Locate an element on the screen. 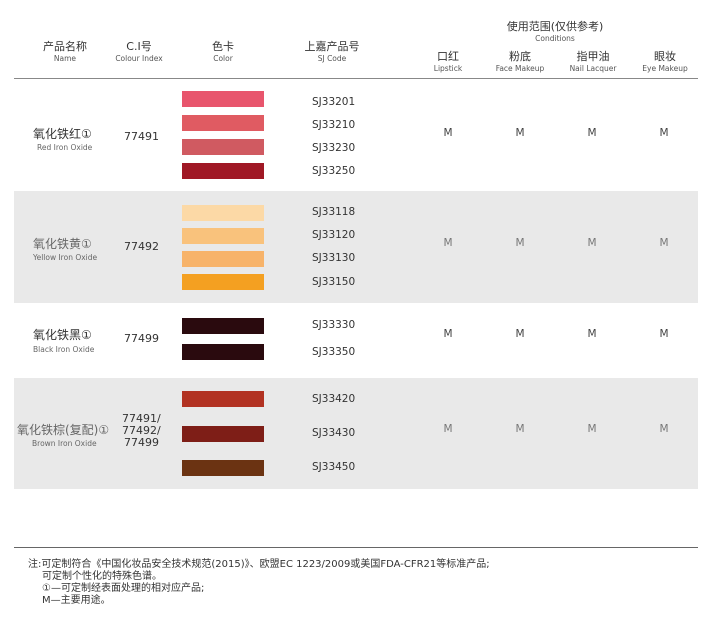 This screenshot has height=630, width=703. swatch-sj33150 is located at coordinates (223, 282).